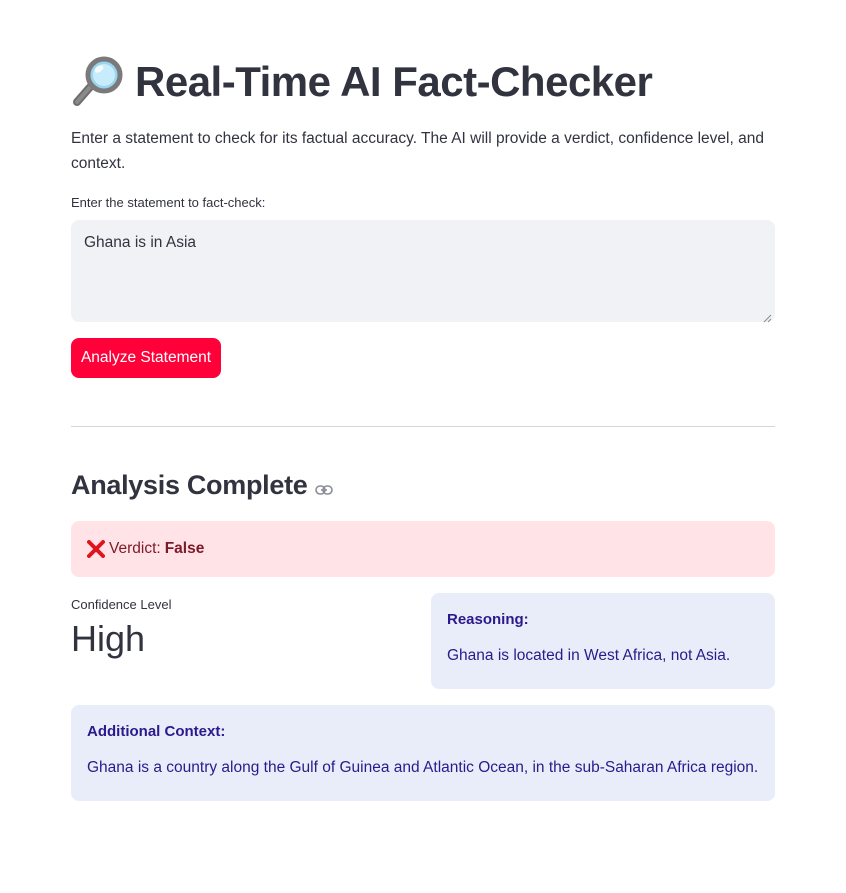 This screenshot has width=846, height=893. I want to click on page-title: Real-Time AI Fact-Checker, so click(362, 82).